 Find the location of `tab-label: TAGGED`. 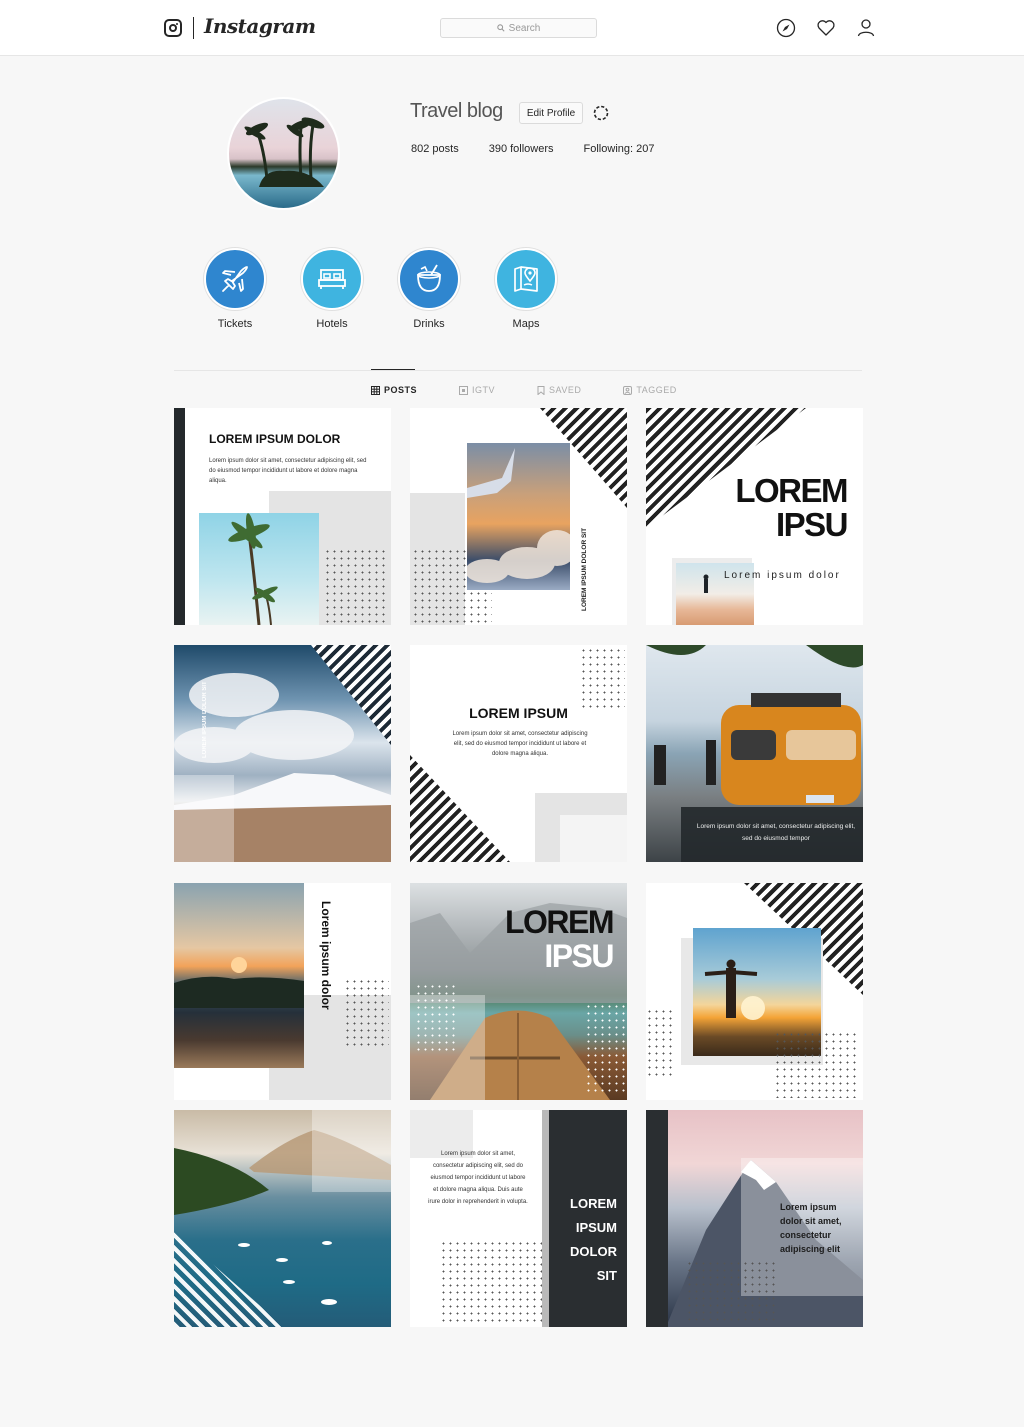

tab-label: TAGGED is located at coordinates (656, 390).